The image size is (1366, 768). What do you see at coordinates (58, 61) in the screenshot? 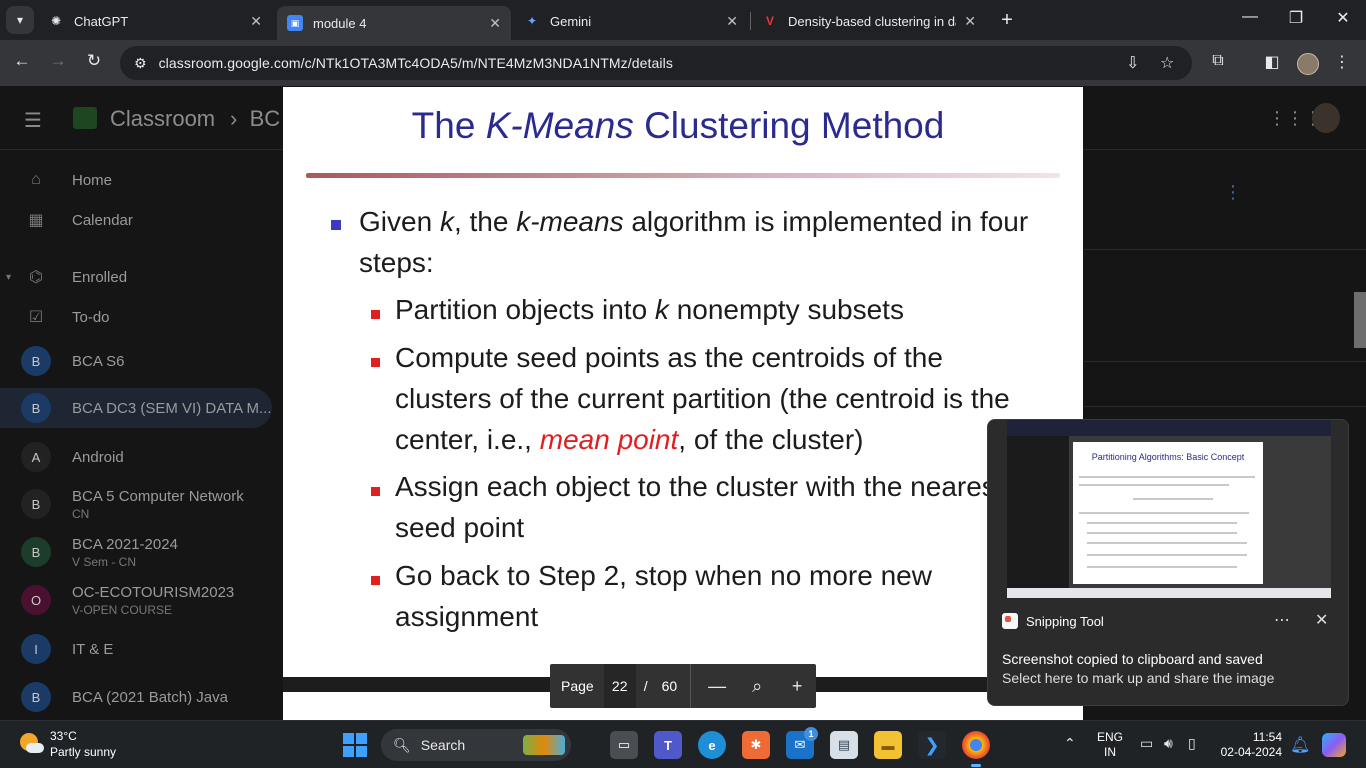
I see `forward-arrow-icon: →` at bounding box center [58, 61].